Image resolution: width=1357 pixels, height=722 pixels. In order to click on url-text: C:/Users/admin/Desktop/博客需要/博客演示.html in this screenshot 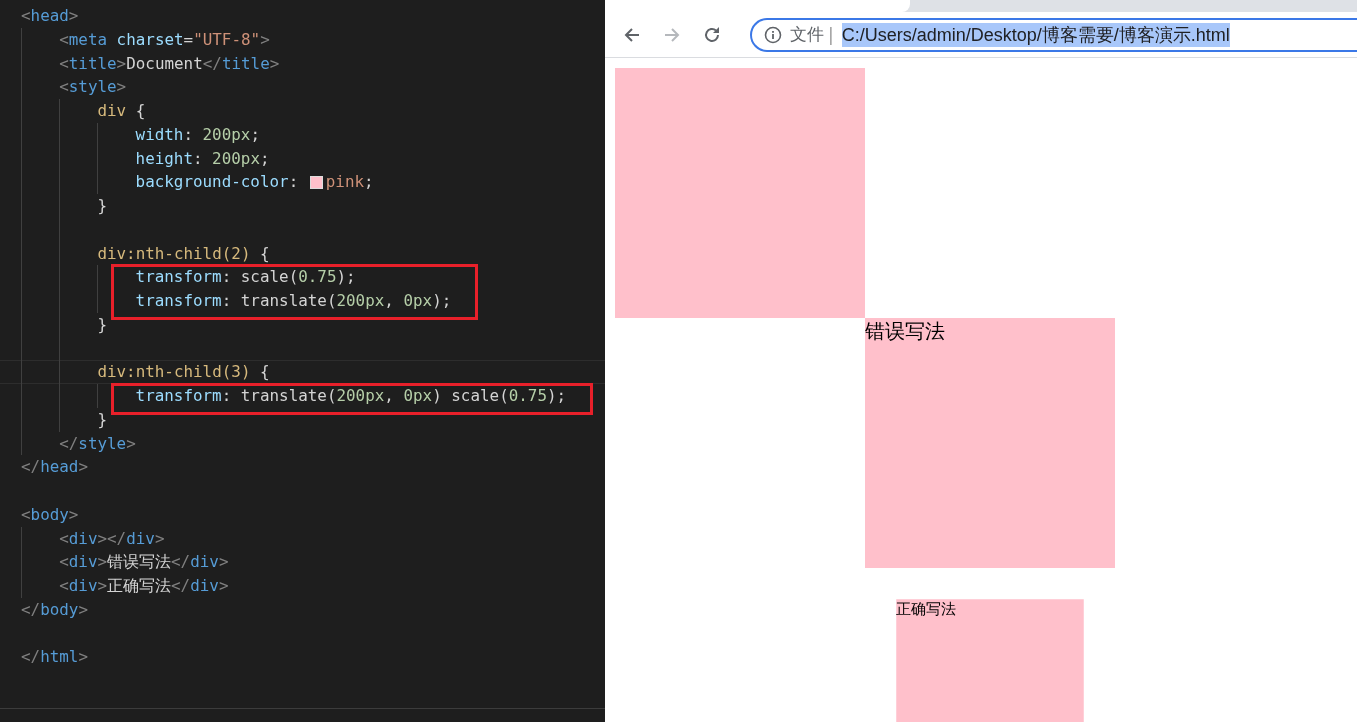, I will do `click(1035, 34)`.